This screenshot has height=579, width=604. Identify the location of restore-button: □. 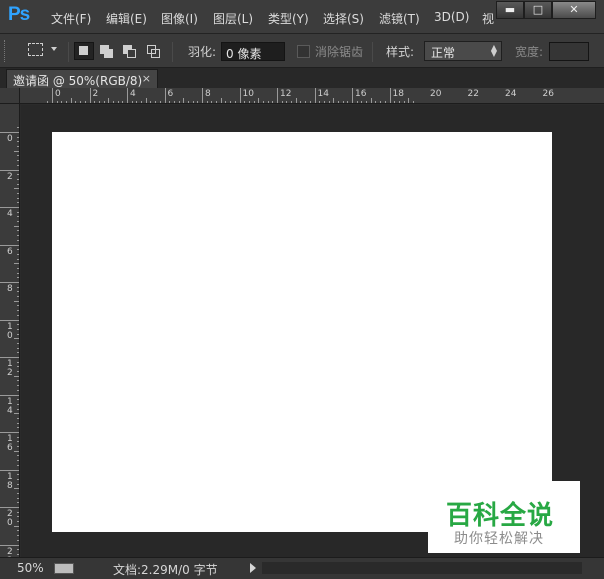
(538, 10).